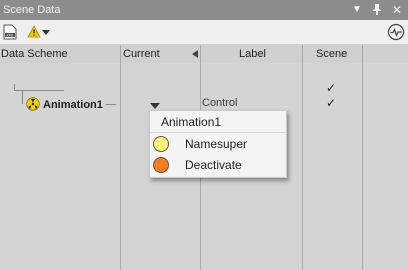 Image resolution: width=408 pixels, height=270 pixels. What do you see at coordinates (204, 54) in the screenshot?
I see `column-header: Data Scheme Current Label Scene` at bounding box center [204, 54].